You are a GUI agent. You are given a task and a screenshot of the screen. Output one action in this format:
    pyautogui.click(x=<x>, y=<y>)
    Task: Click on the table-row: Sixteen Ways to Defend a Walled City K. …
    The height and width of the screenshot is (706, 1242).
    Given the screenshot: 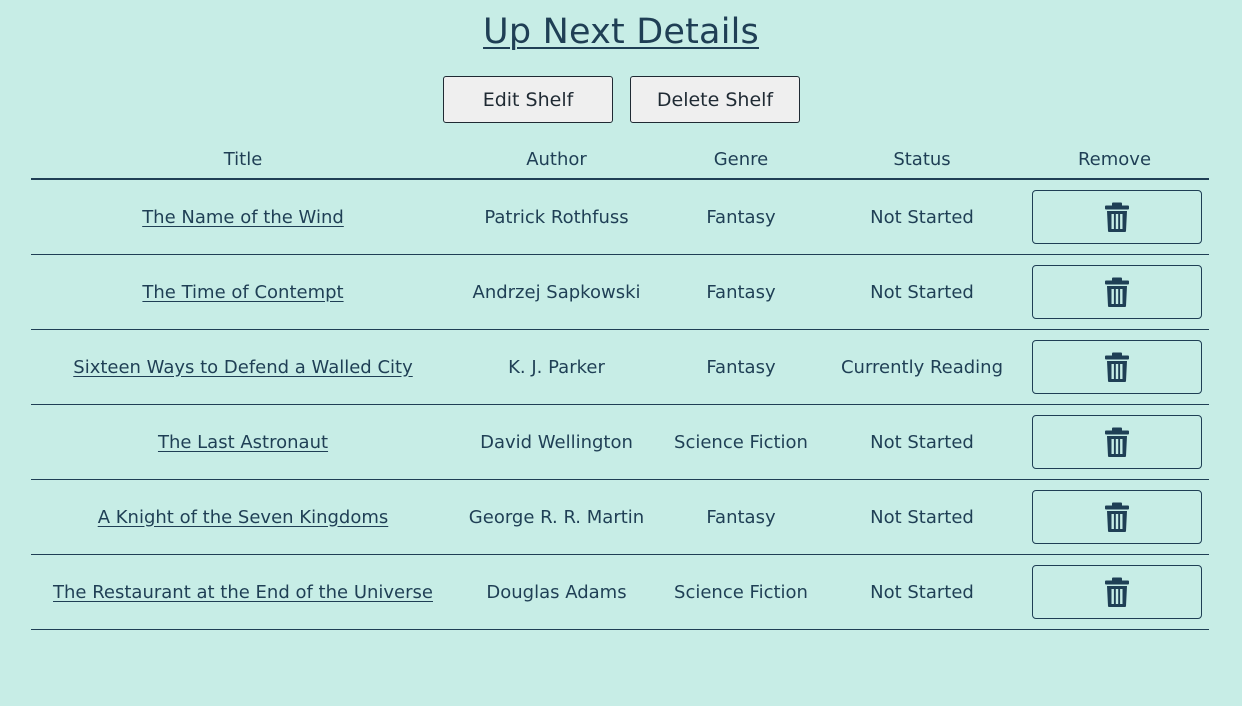 What is the action you would take?
    pyautogui.click(x=620, y=367)
    